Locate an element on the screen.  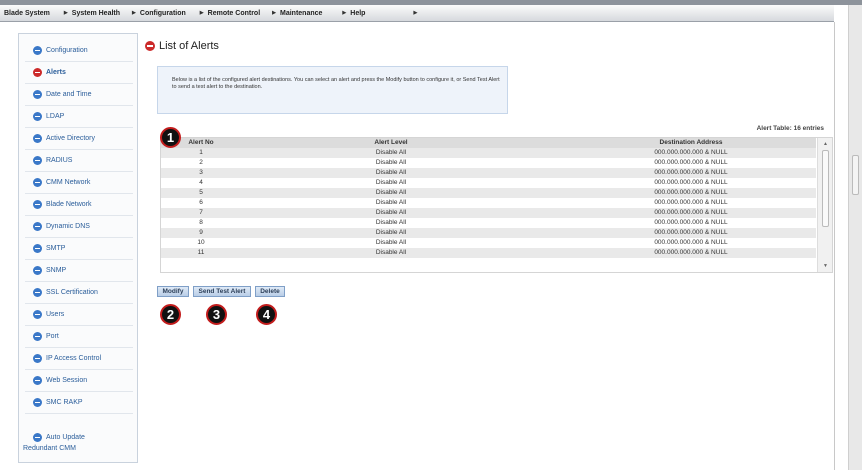
sidebar-item-label: CMM Network is located at coordinates (68, 182).